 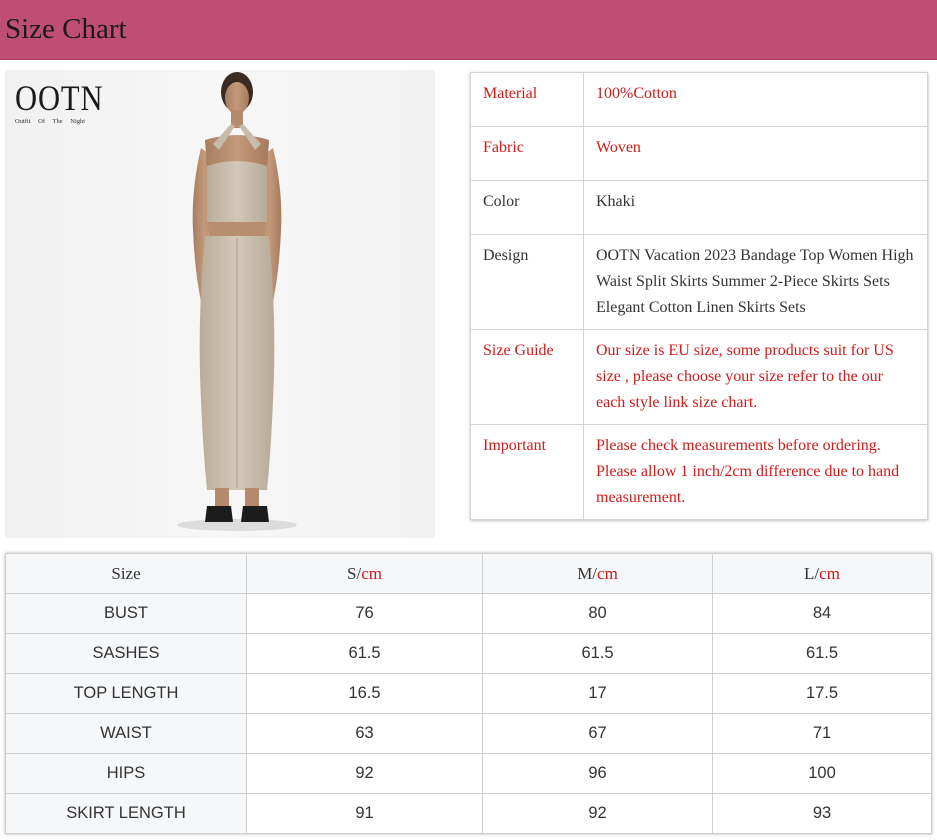 What do you see at coordinates (597, 773) in the screenshot?
I see `measure-value: 96` at bounding box center [597, 773].